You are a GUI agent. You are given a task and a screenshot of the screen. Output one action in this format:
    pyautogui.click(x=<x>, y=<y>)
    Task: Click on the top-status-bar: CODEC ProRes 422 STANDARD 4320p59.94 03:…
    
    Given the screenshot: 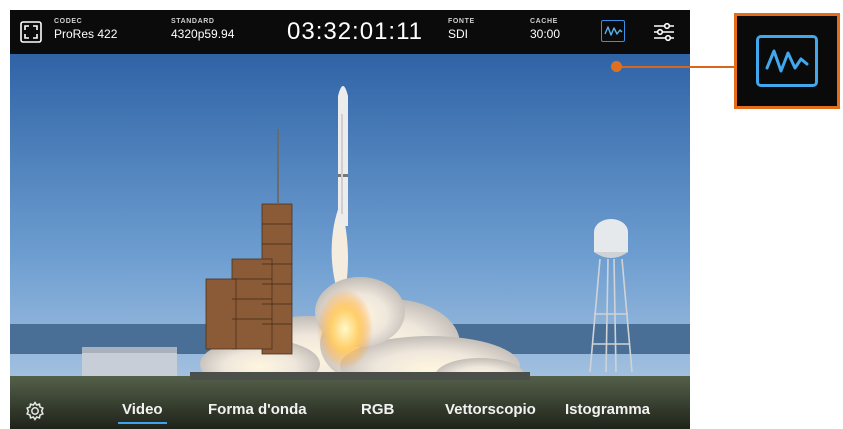 What is the action you would take?
    pyautogui.click(x=350, y=32)
    